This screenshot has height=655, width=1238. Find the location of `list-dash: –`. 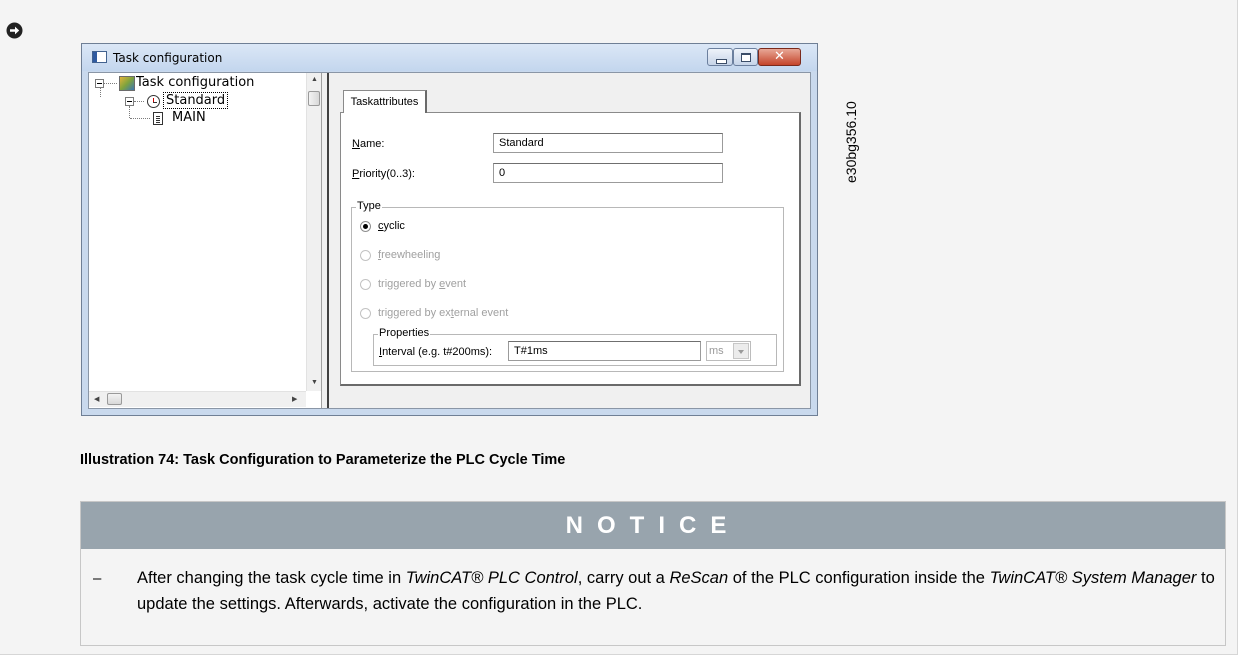

list-dash: – is located at coordinates (97, 578).